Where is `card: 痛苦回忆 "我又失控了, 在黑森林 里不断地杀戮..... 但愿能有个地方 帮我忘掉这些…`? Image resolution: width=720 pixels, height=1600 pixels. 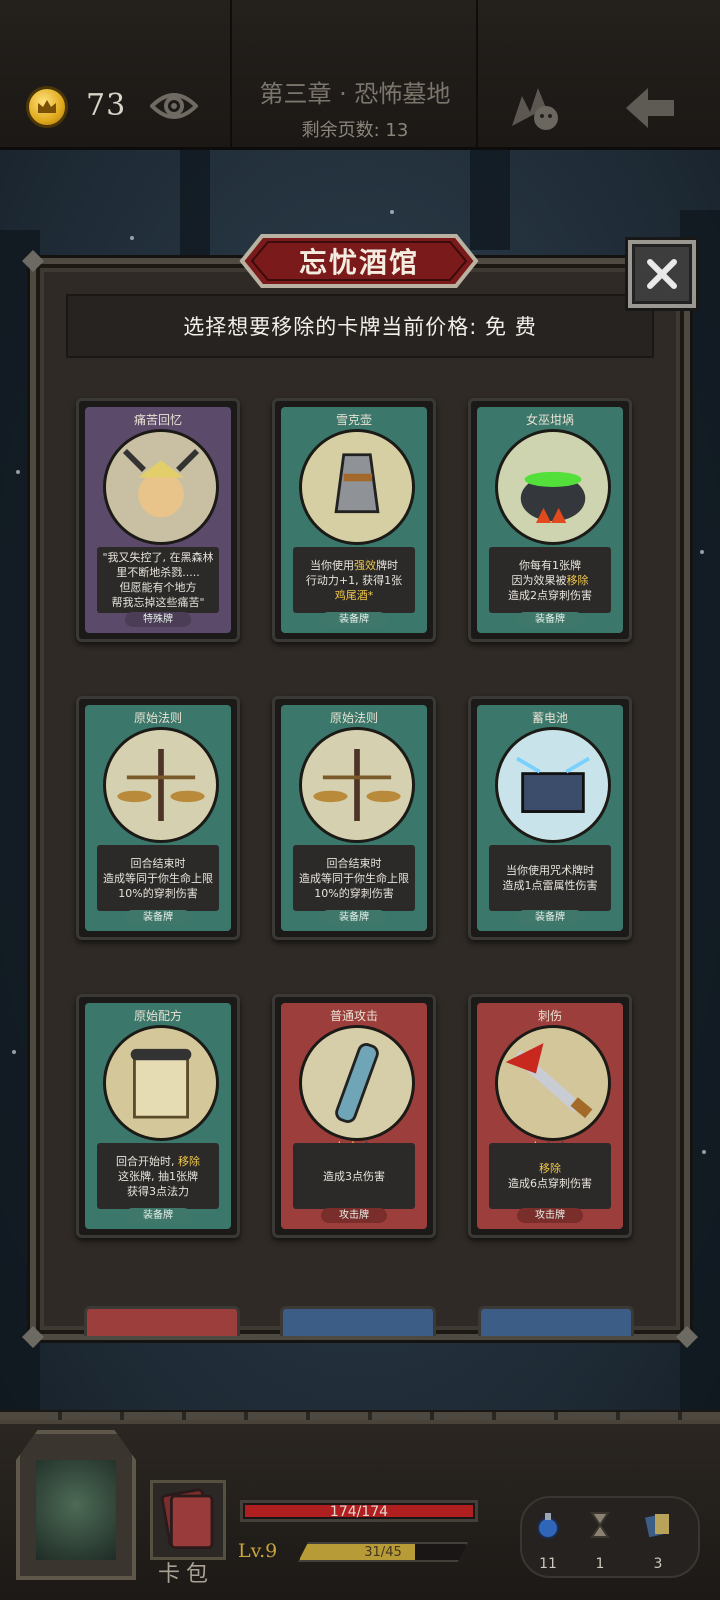
card: 痛苦回忆 "我又失控了, 在黑森林 里不断地杀戮..... 但愿能有个地方 帮我忘掉这些… is located at coordinates (158, 520).